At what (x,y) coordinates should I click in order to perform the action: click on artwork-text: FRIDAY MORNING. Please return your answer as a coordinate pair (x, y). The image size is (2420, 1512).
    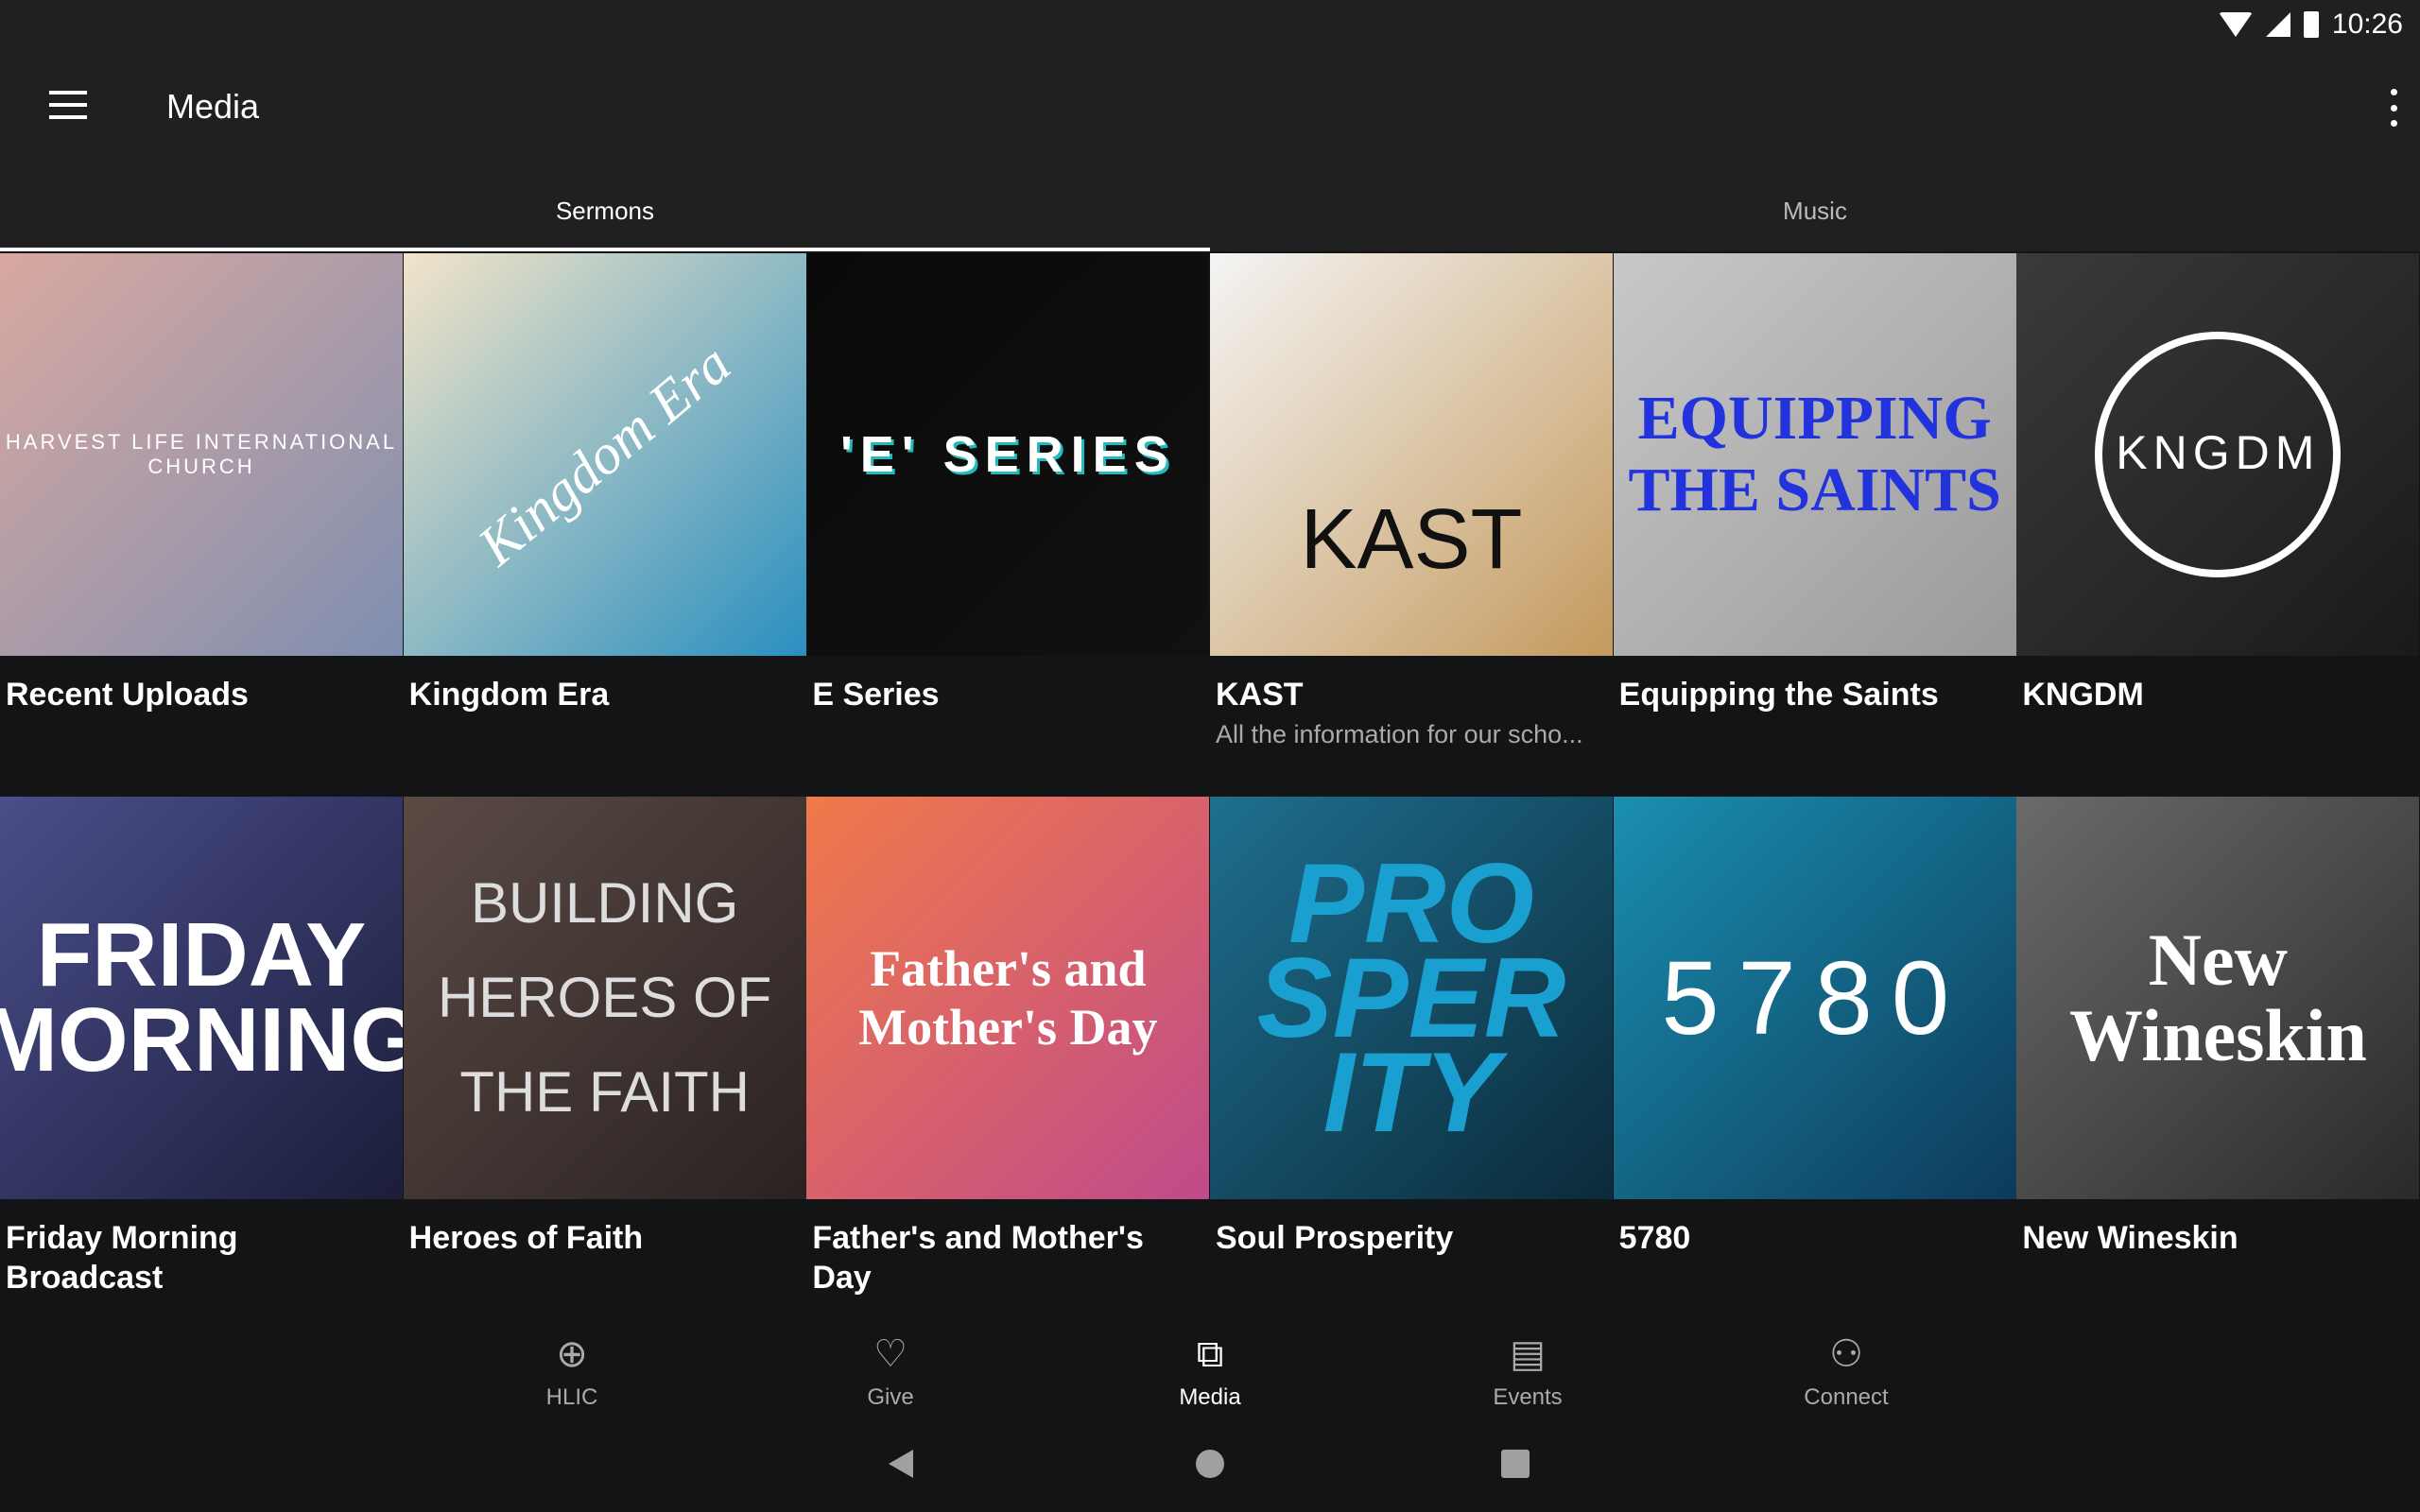
    Looking at the image, I should click on (201, 997).